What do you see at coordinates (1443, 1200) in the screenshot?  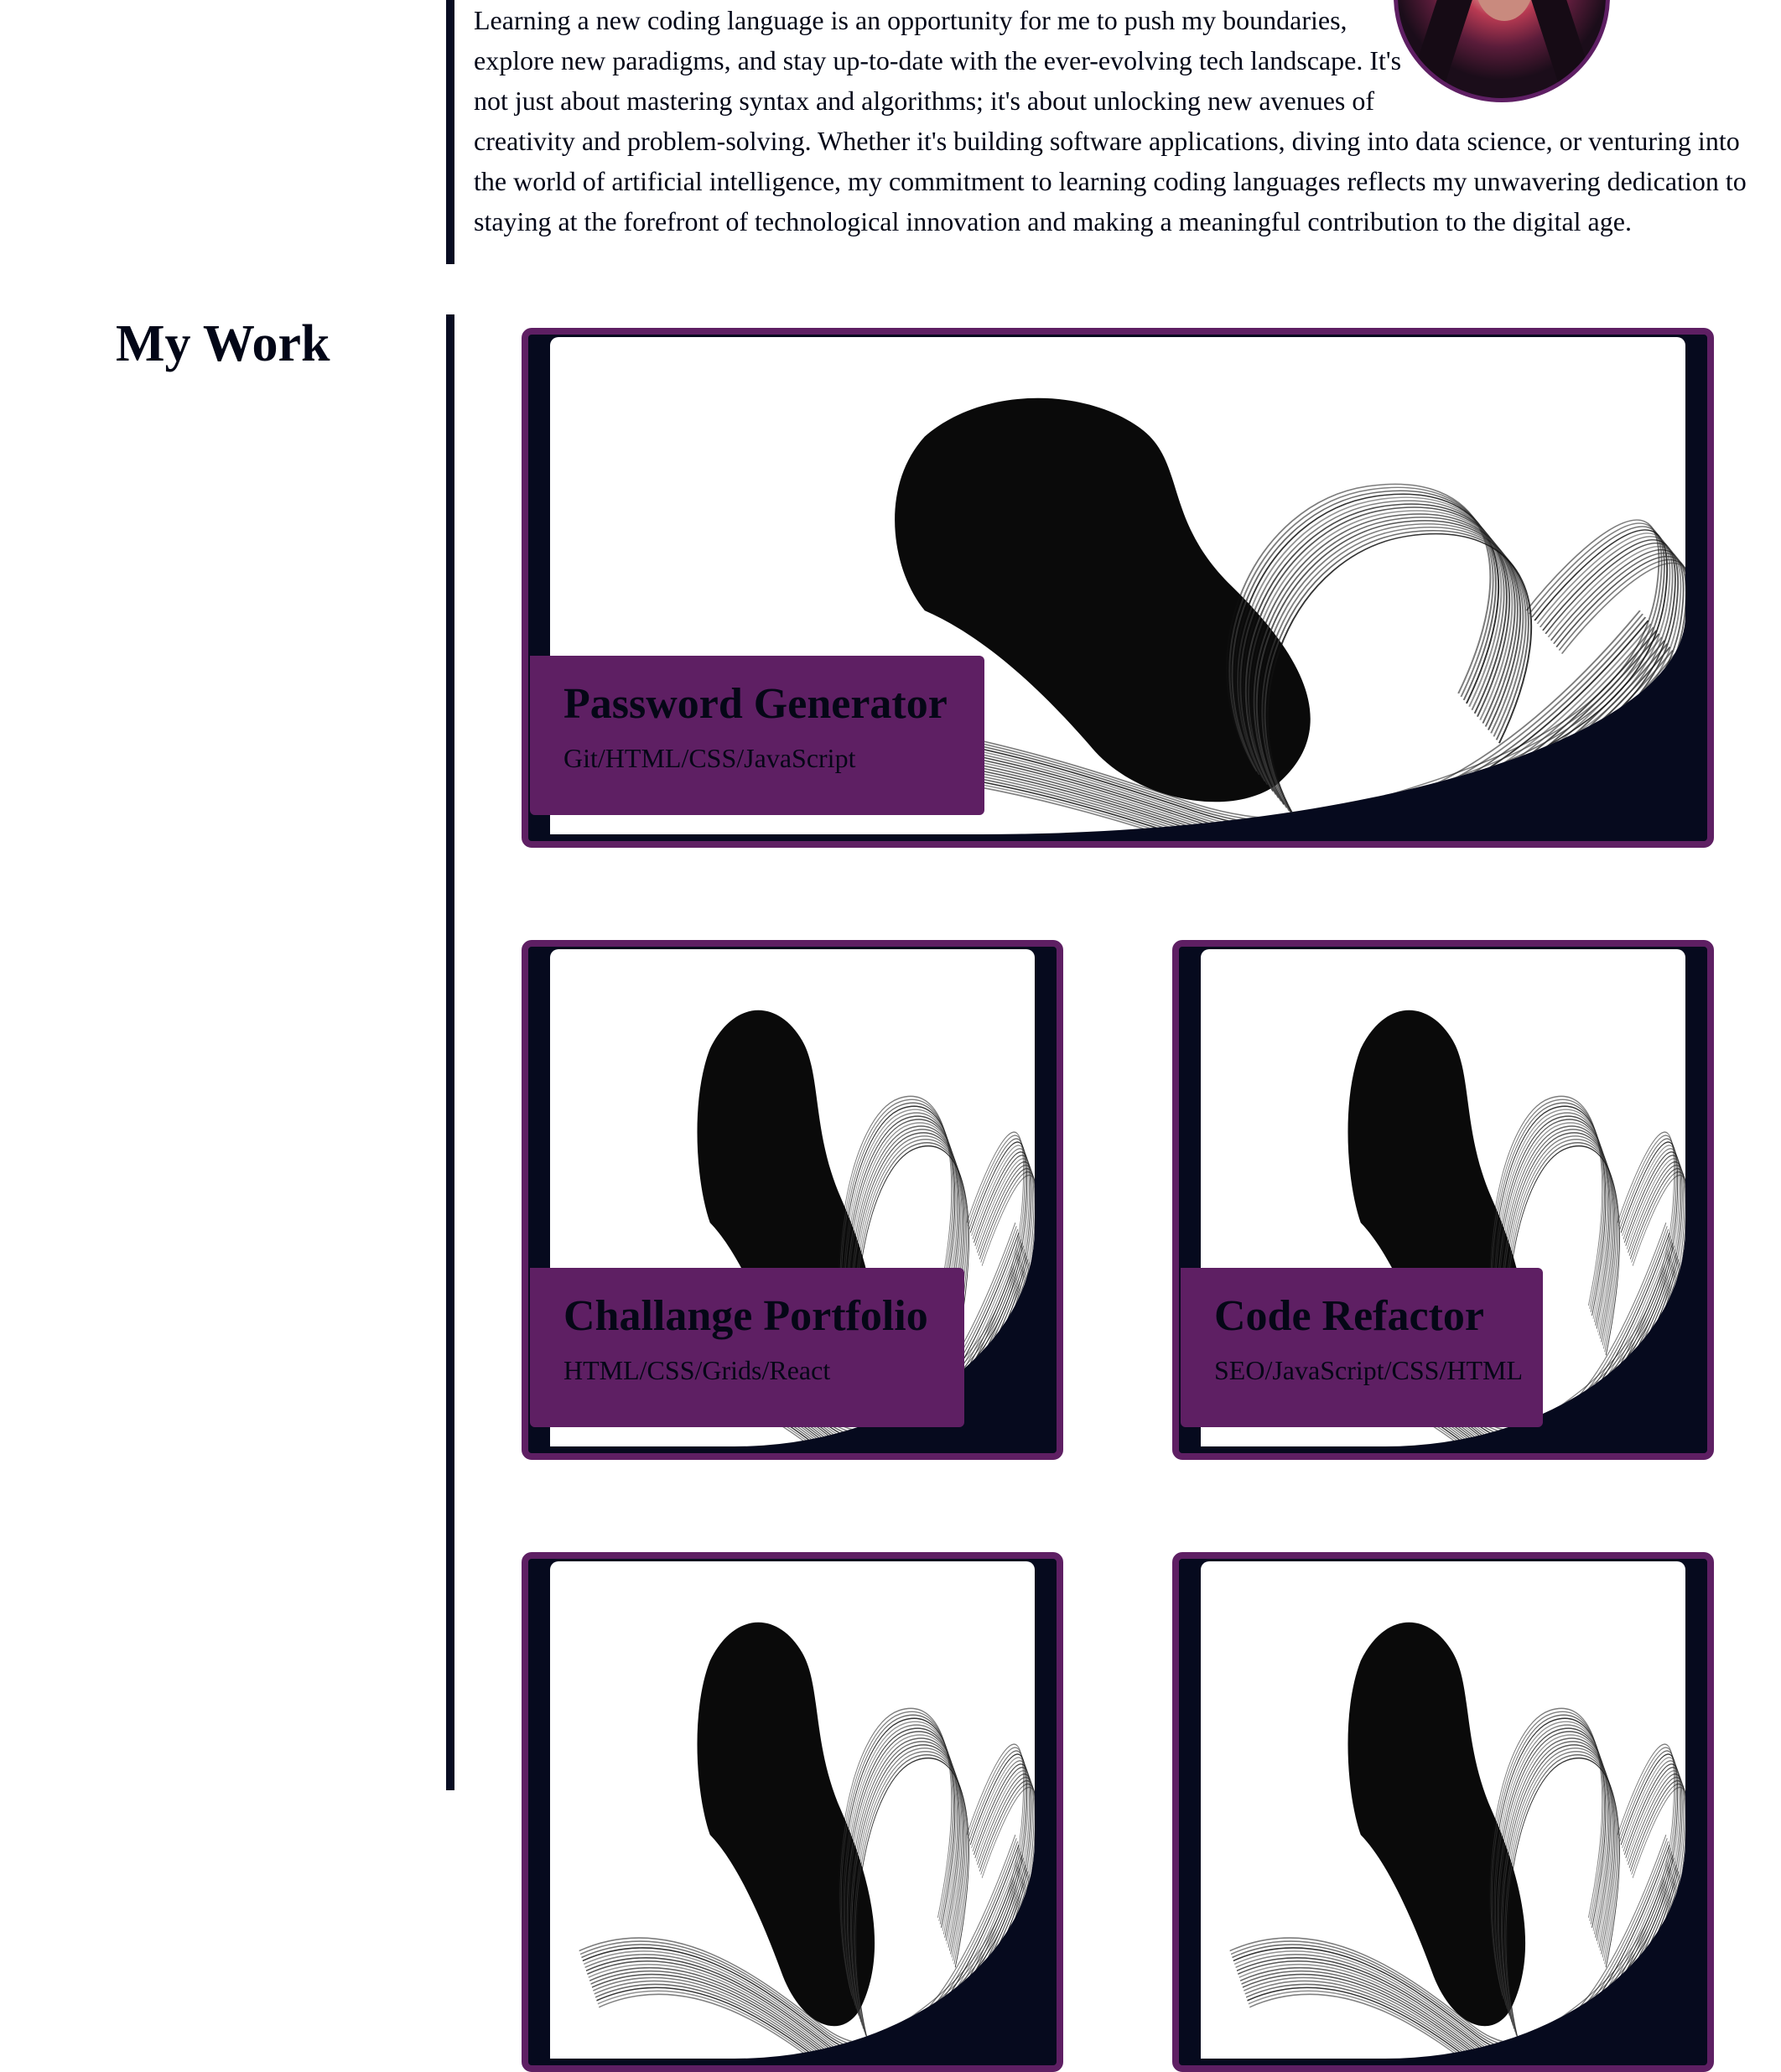 I see `project-card-code-refactor: Code Refactor SEO/JavaScript/CSS/HTML` at bounding box center [1443, 1200].